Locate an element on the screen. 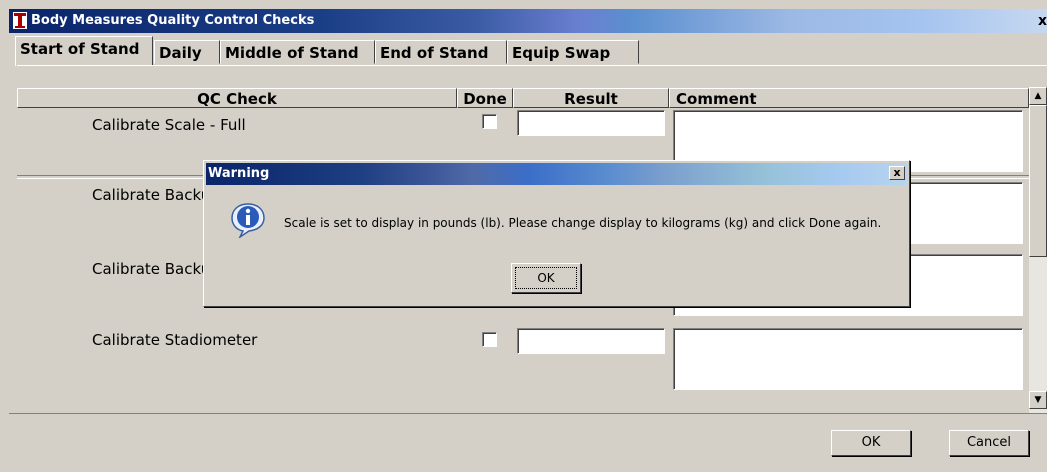 Image resolution: width=1047 pixels, height=472 pixels. title-bar: Body Measures Quality Control Checks x is located at coordinates (528, 21).